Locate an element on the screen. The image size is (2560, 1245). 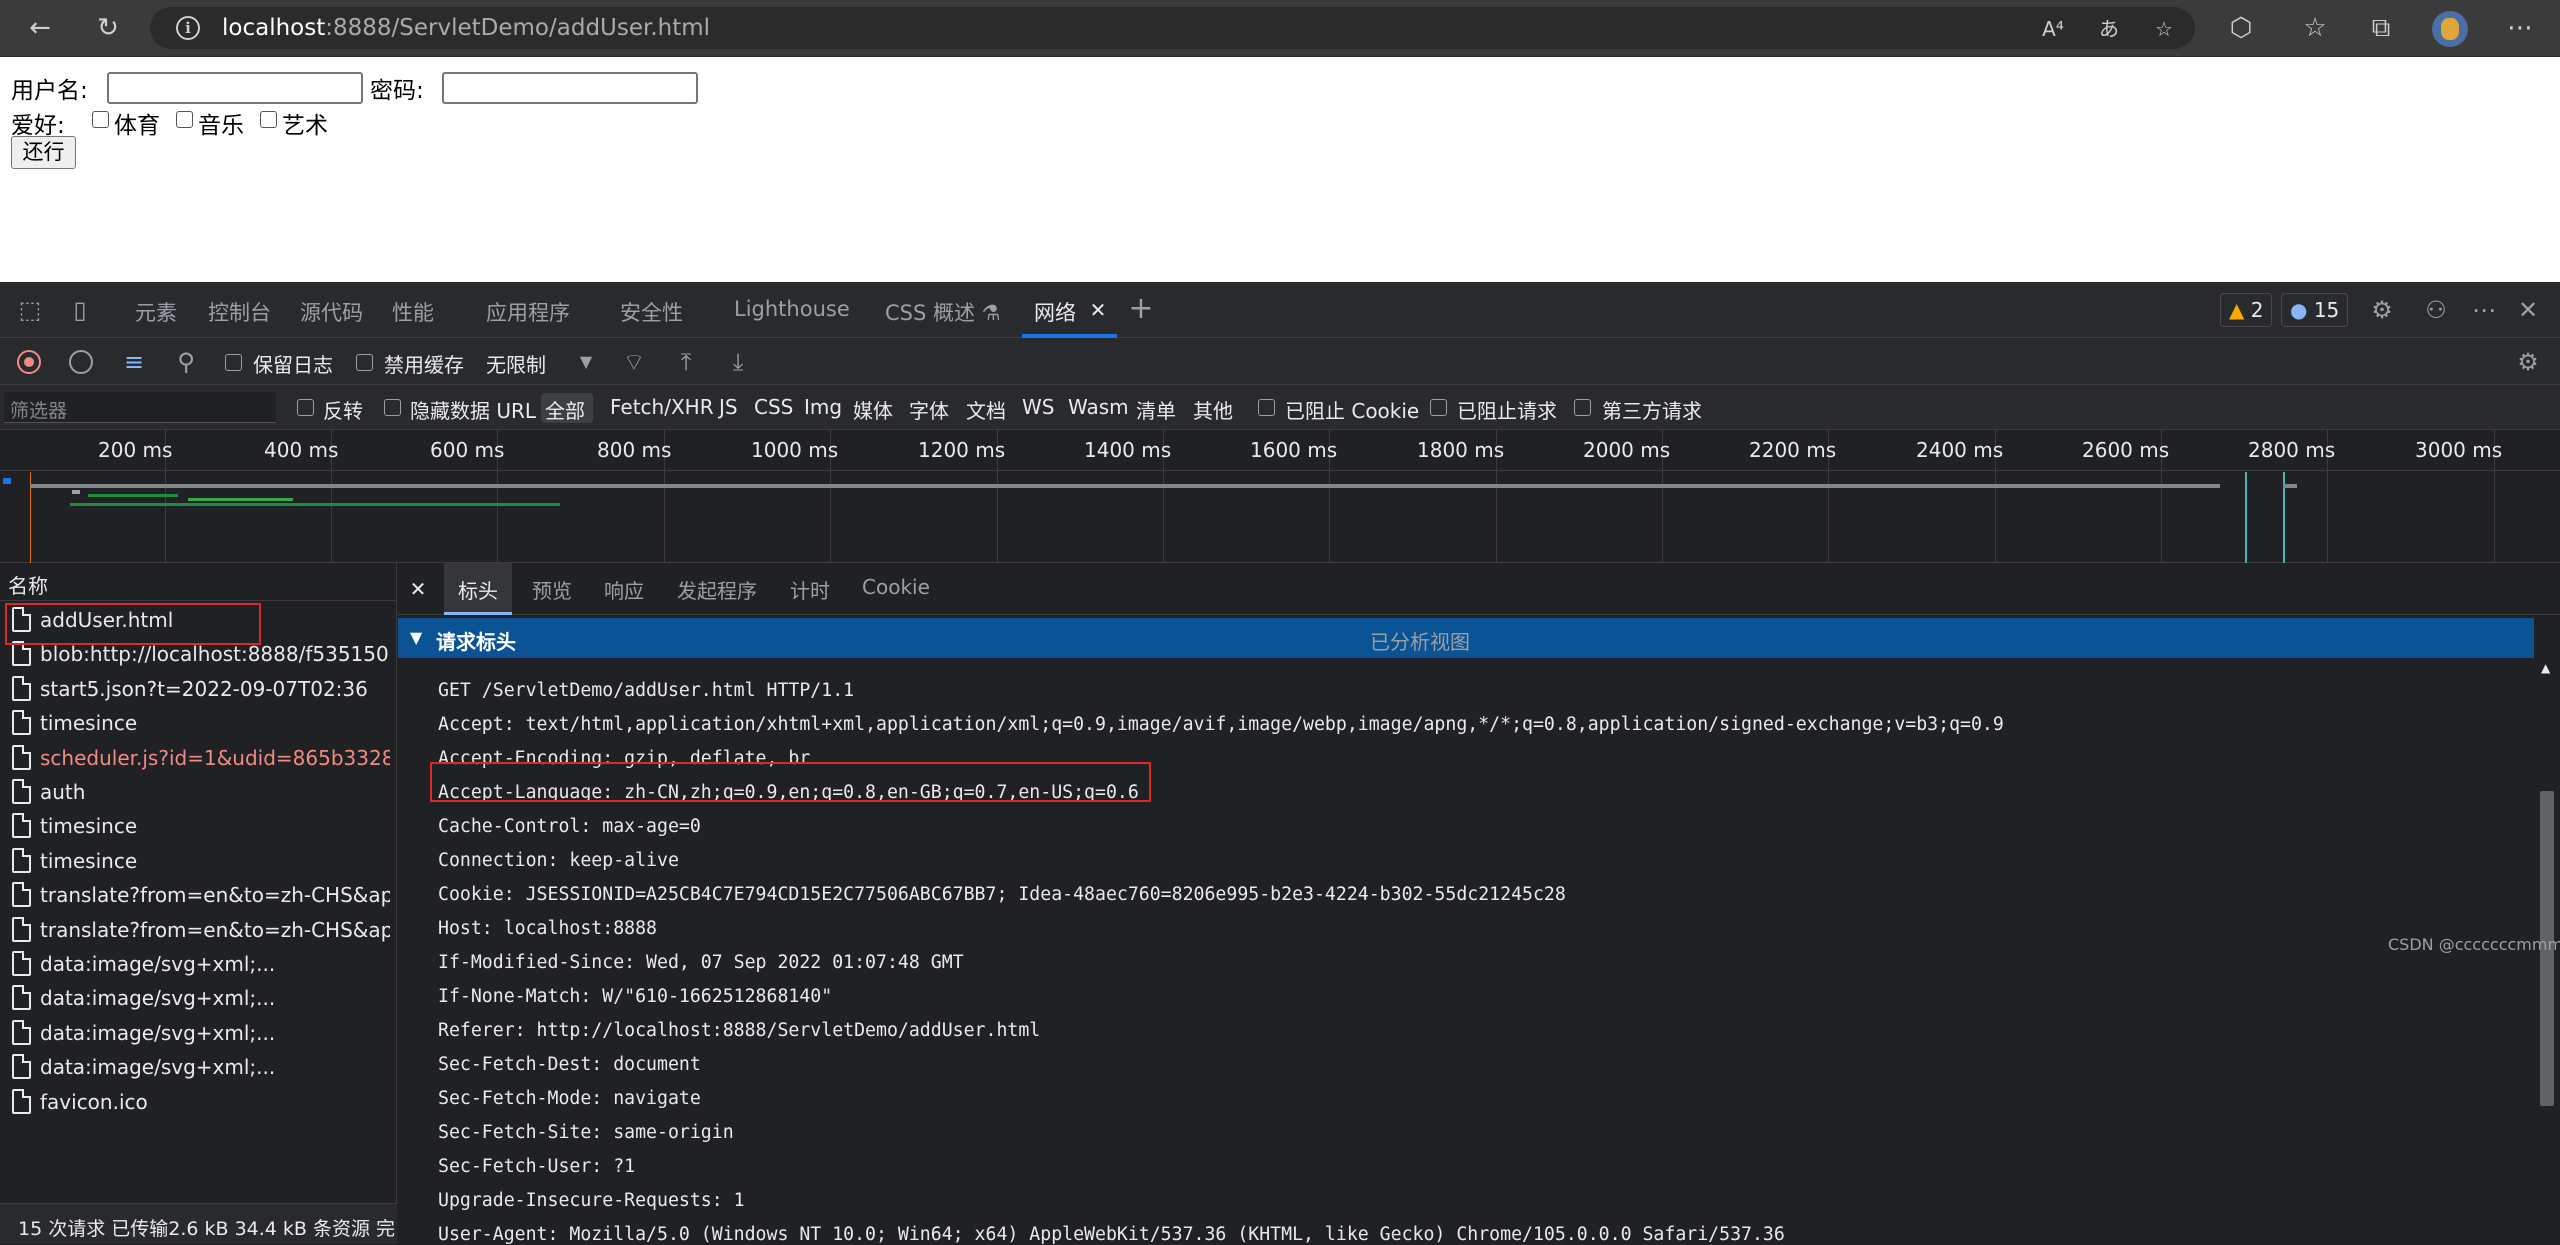
device-toolbar-icon: ▯ is located at coordinates (80, 310).